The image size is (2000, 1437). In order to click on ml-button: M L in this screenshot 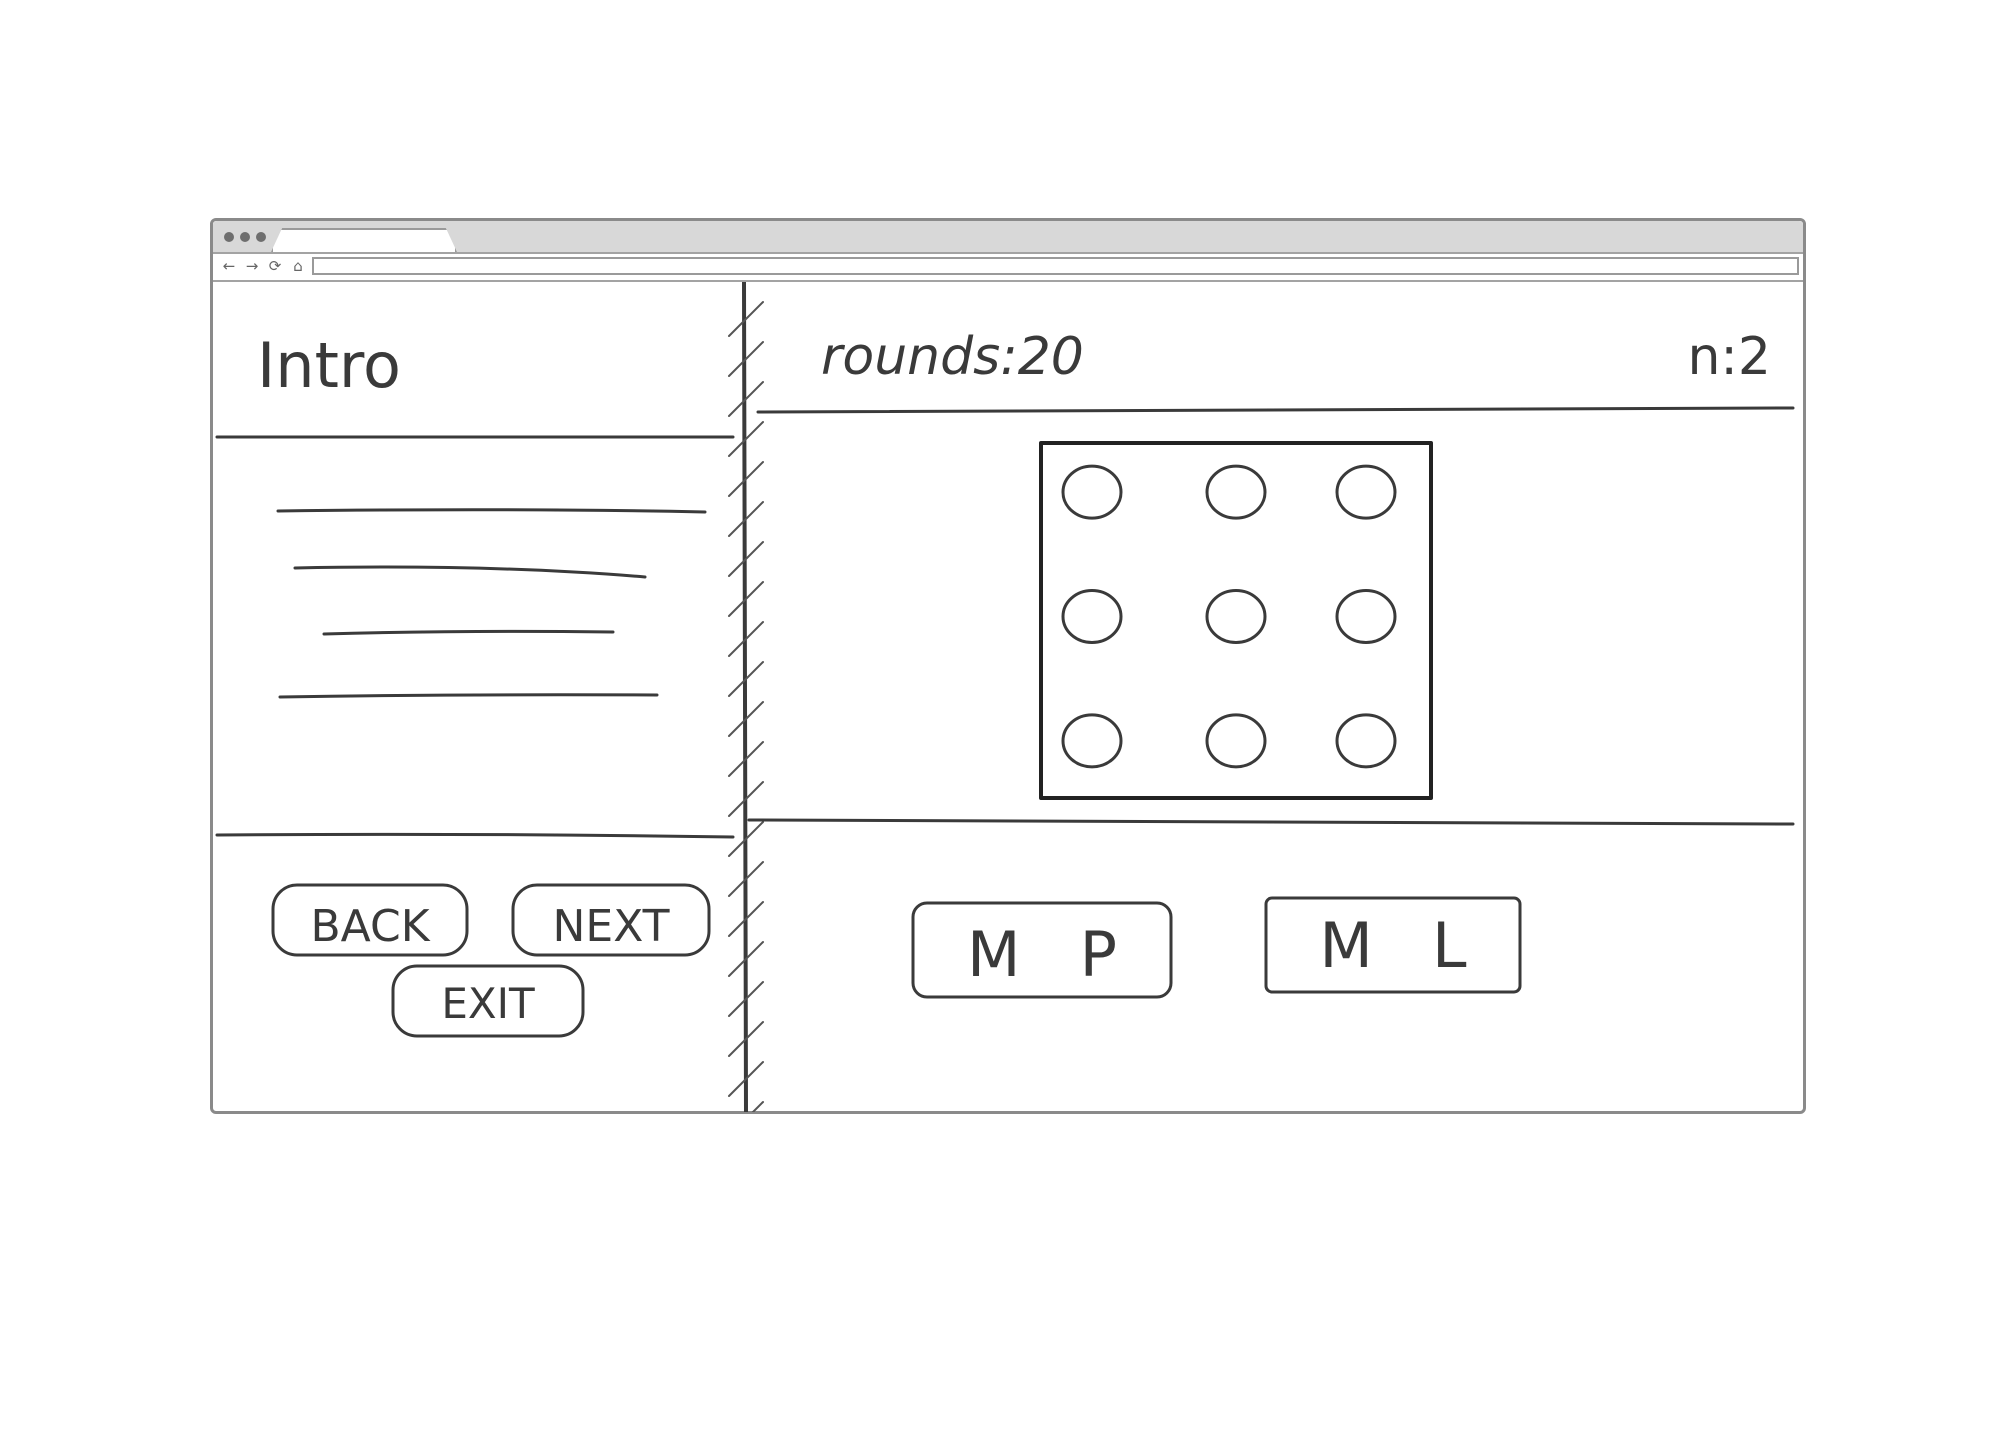, I will do `click(1393, 945)`.